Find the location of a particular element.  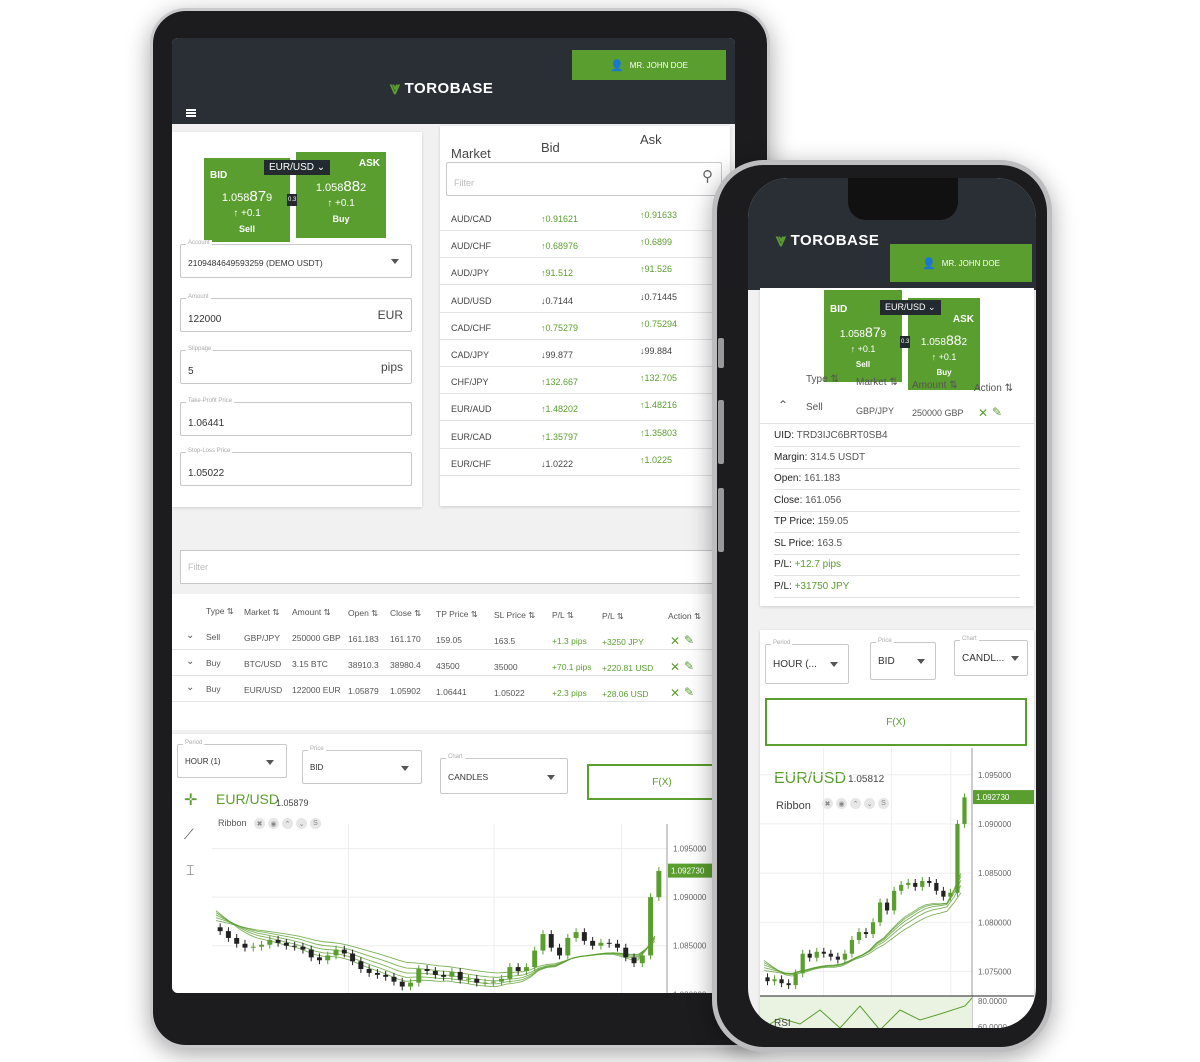

slippage-input: Slippage 5 pips is located at coordinates (296, 365).